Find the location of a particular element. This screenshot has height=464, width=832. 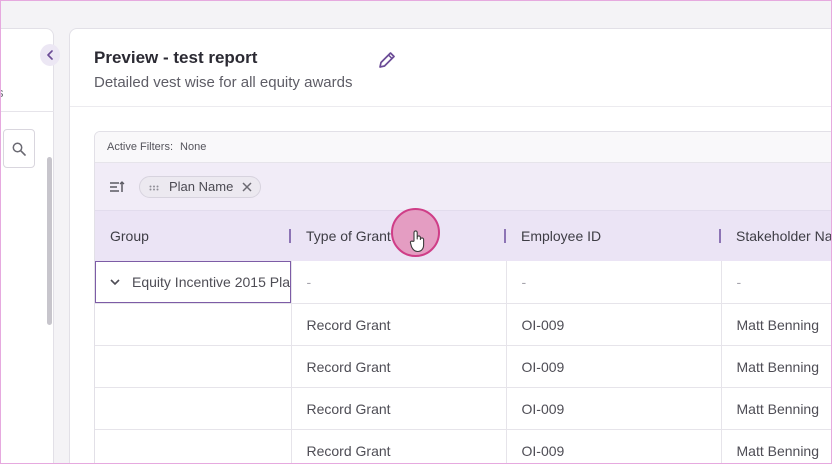

pencil-icon is located at coordinates (387, 60).